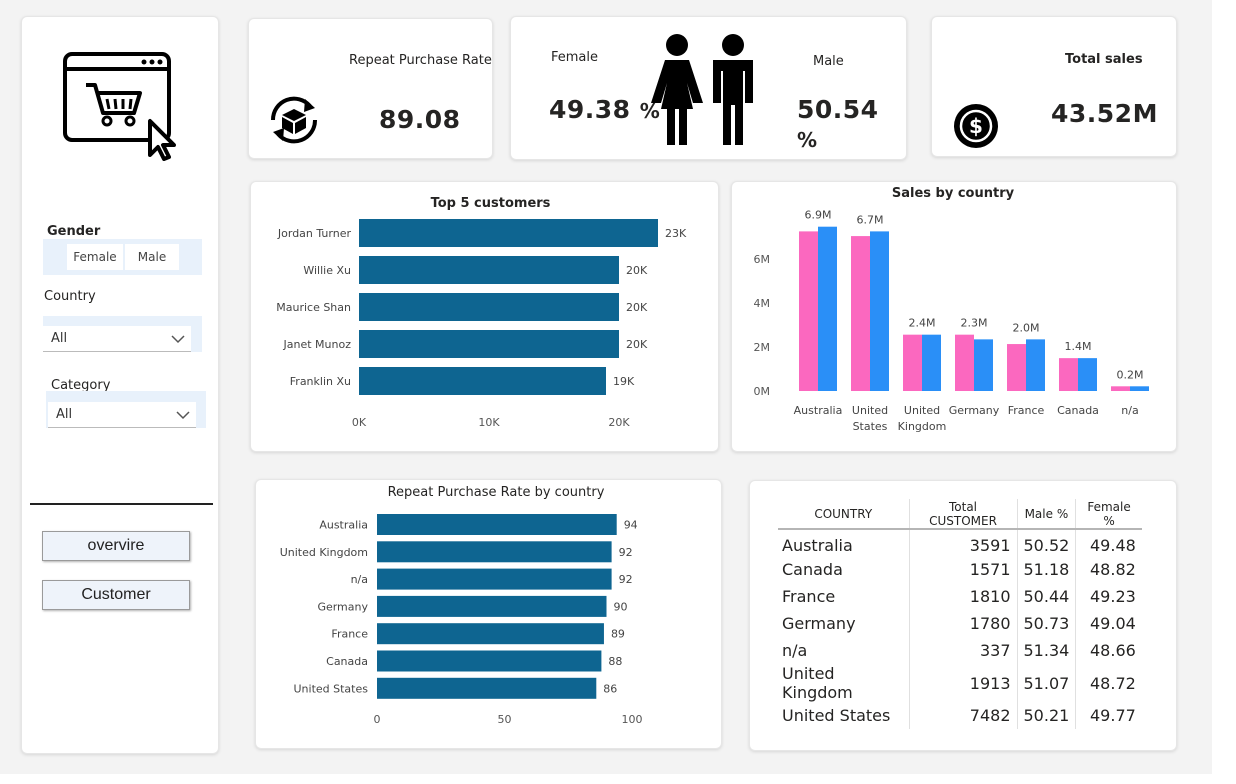 This screenshot has width=1236, height=784. I want to click on data-label: 1.4M, so click(1078, 346).